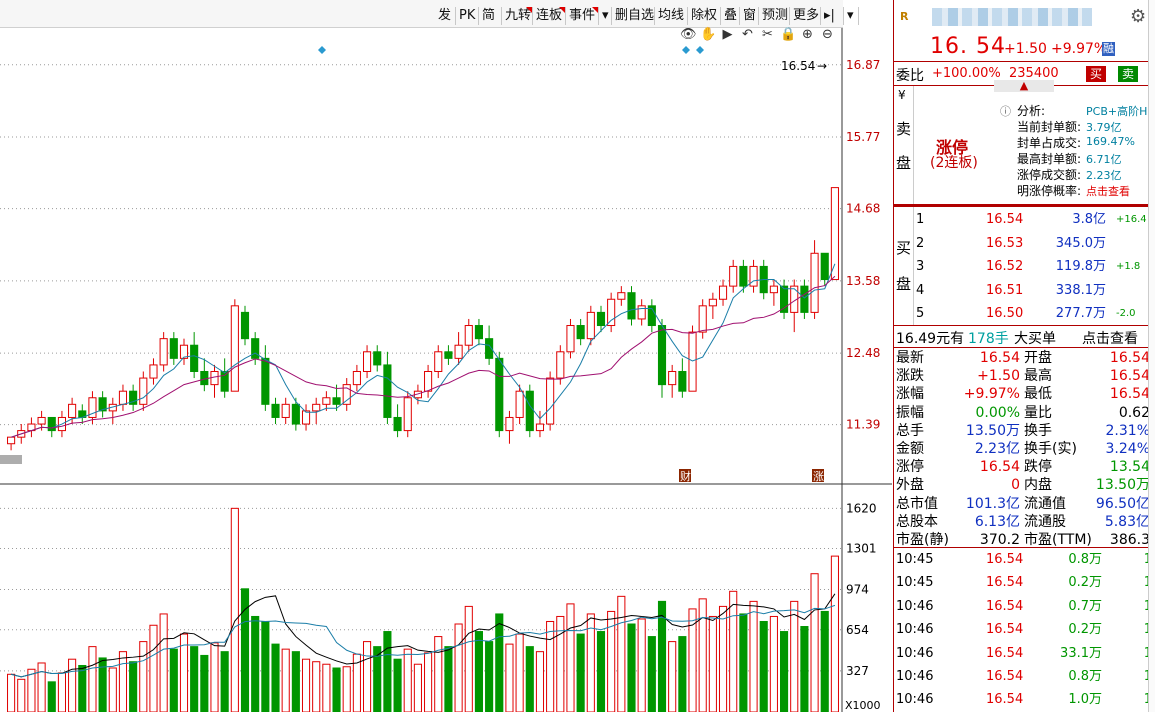 Image resolution: width=1155 pixels, height=712 pixels. What do you see at coordinates (1035, 291) in the screenshot?
I see `buy-level-row: 4 16.51 338.1万` at bounding box center [1035, 291].